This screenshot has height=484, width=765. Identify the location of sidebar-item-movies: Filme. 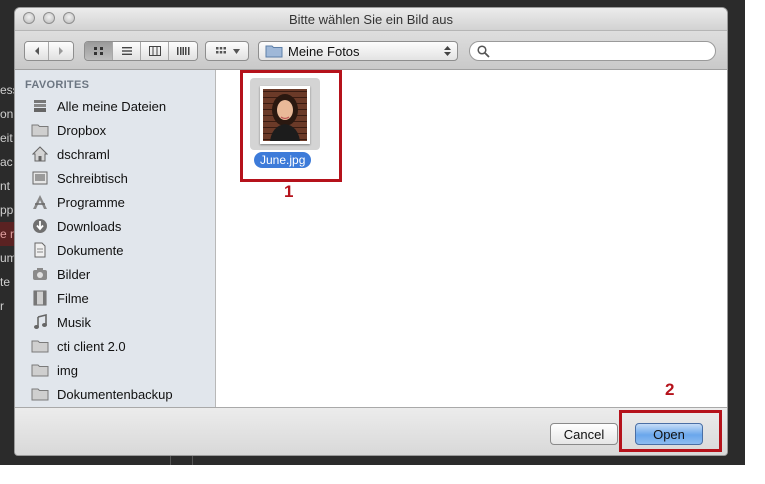
(122, 298).